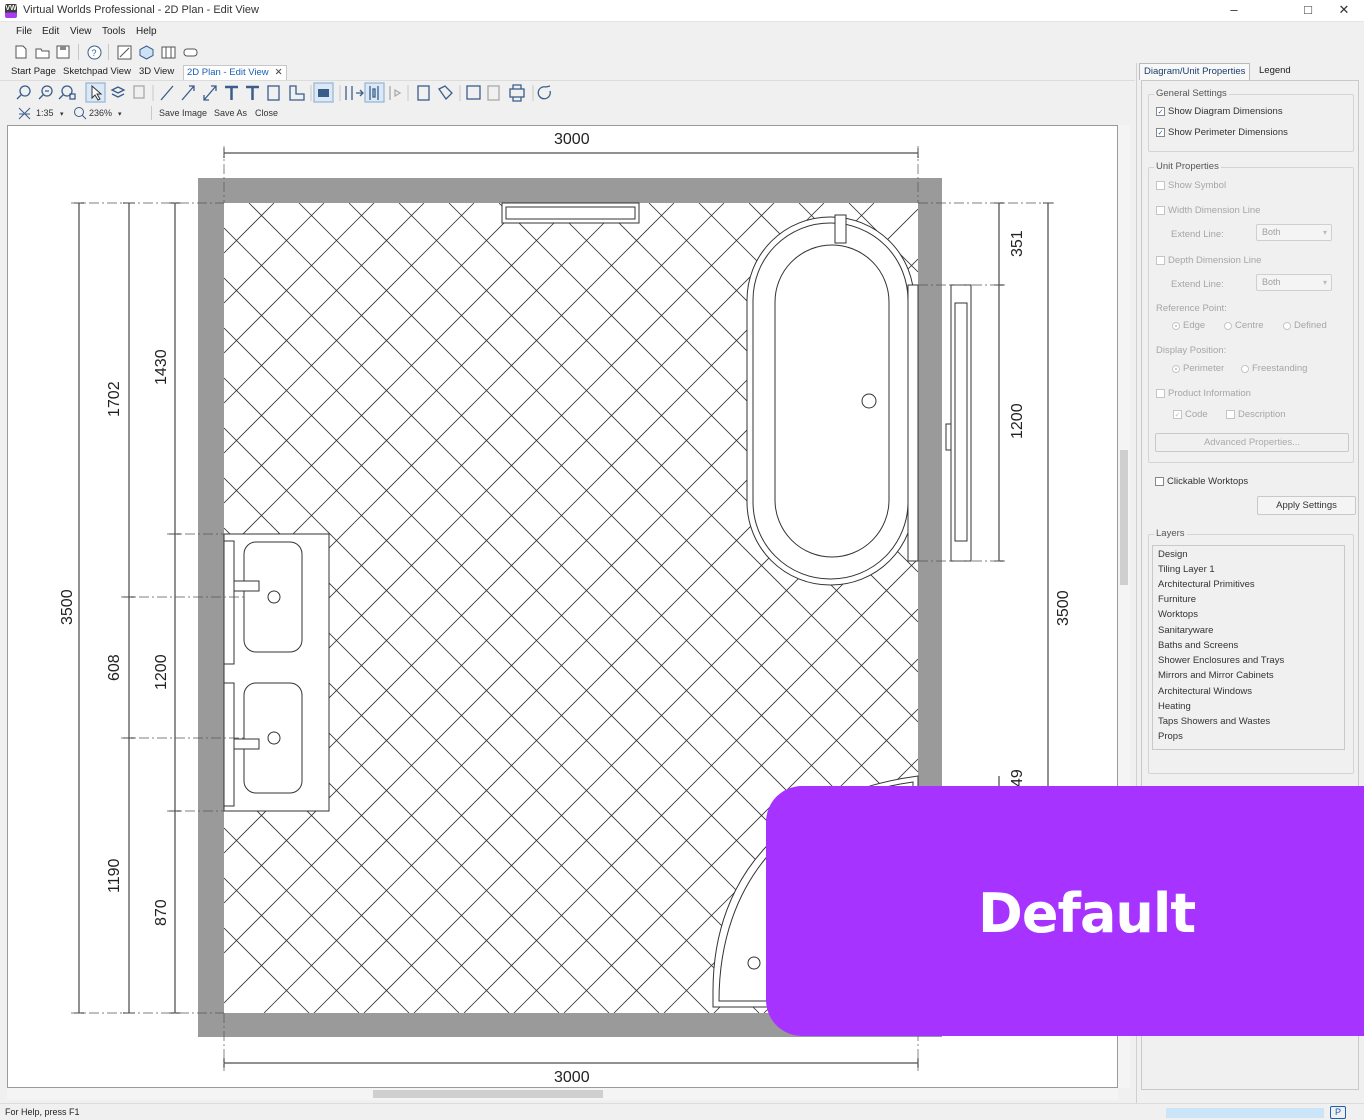 This screenshot has height=1120, width=1364. I want to click on menu-view: View, so click(81, 31).